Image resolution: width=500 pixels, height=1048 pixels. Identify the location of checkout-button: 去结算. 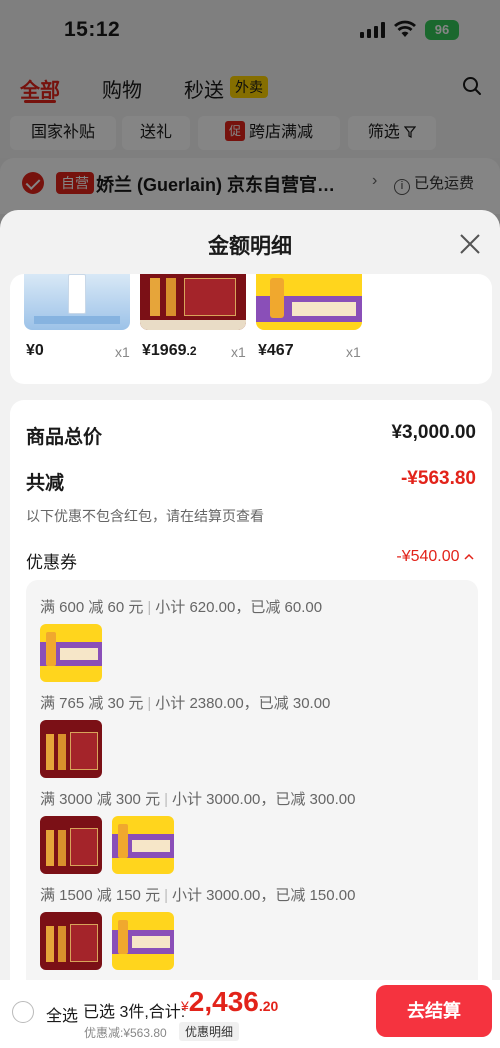
(434, 1011).